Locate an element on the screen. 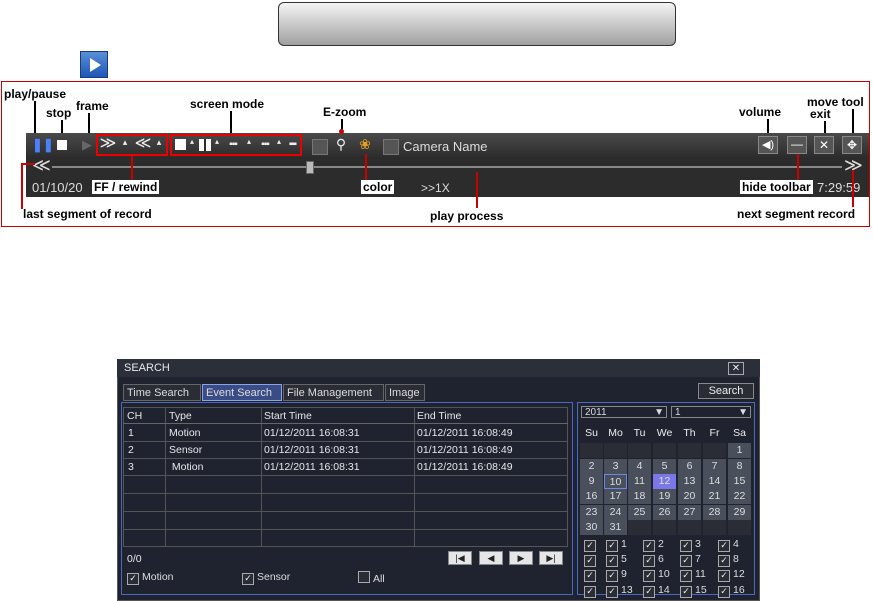 Image resolution: width=873 pixels, height=601 pixels. calendar-day: 18 is located at coordinates (639, 496).